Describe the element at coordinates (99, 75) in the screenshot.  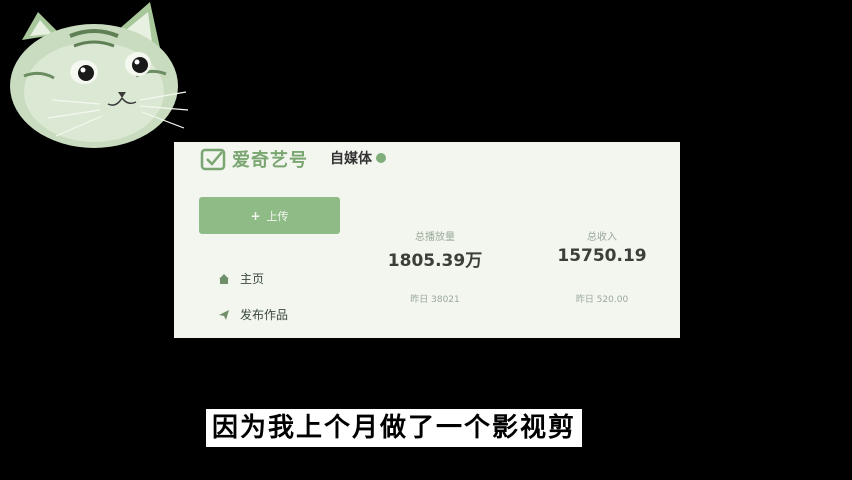
I see `cat-sticker-image` at that location.